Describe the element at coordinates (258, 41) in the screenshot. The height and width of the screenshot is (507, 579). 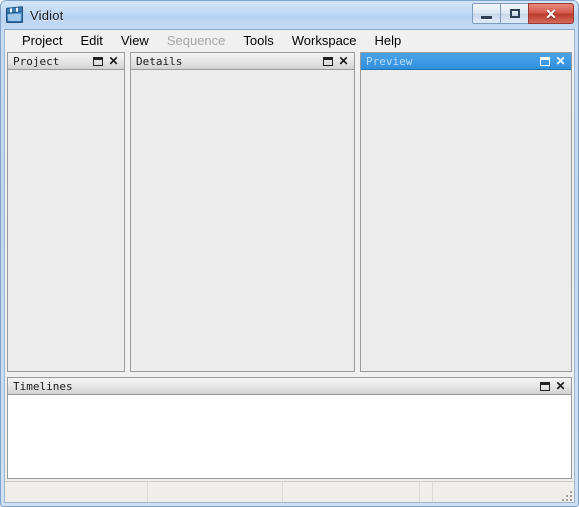
I see `menu-item-tools: Tools` at that location.